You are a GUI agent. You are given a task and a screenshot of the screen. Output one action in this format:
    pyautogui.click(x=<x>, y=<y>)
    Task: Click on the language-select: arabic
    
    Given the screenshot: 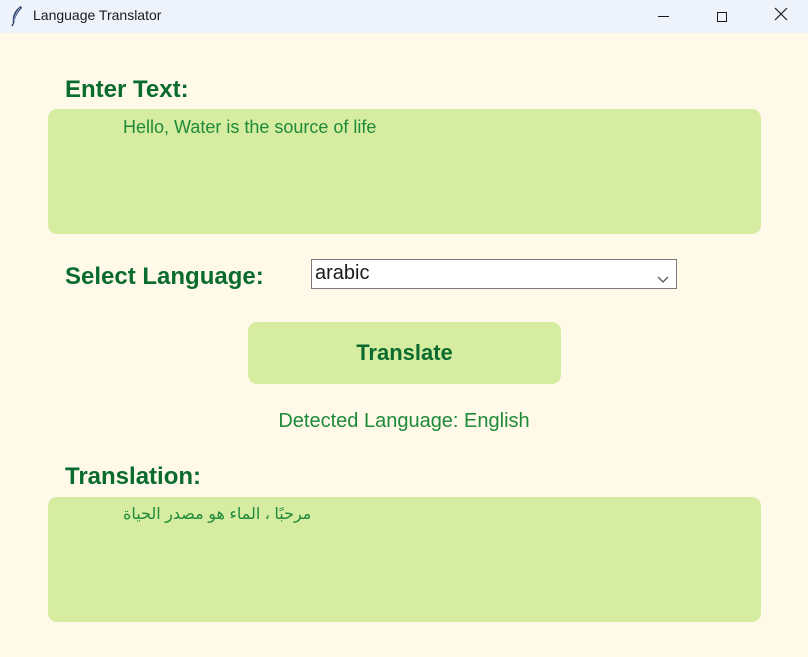 What is the action you would take?
    pyautogui.click(x=494, y=274)
    